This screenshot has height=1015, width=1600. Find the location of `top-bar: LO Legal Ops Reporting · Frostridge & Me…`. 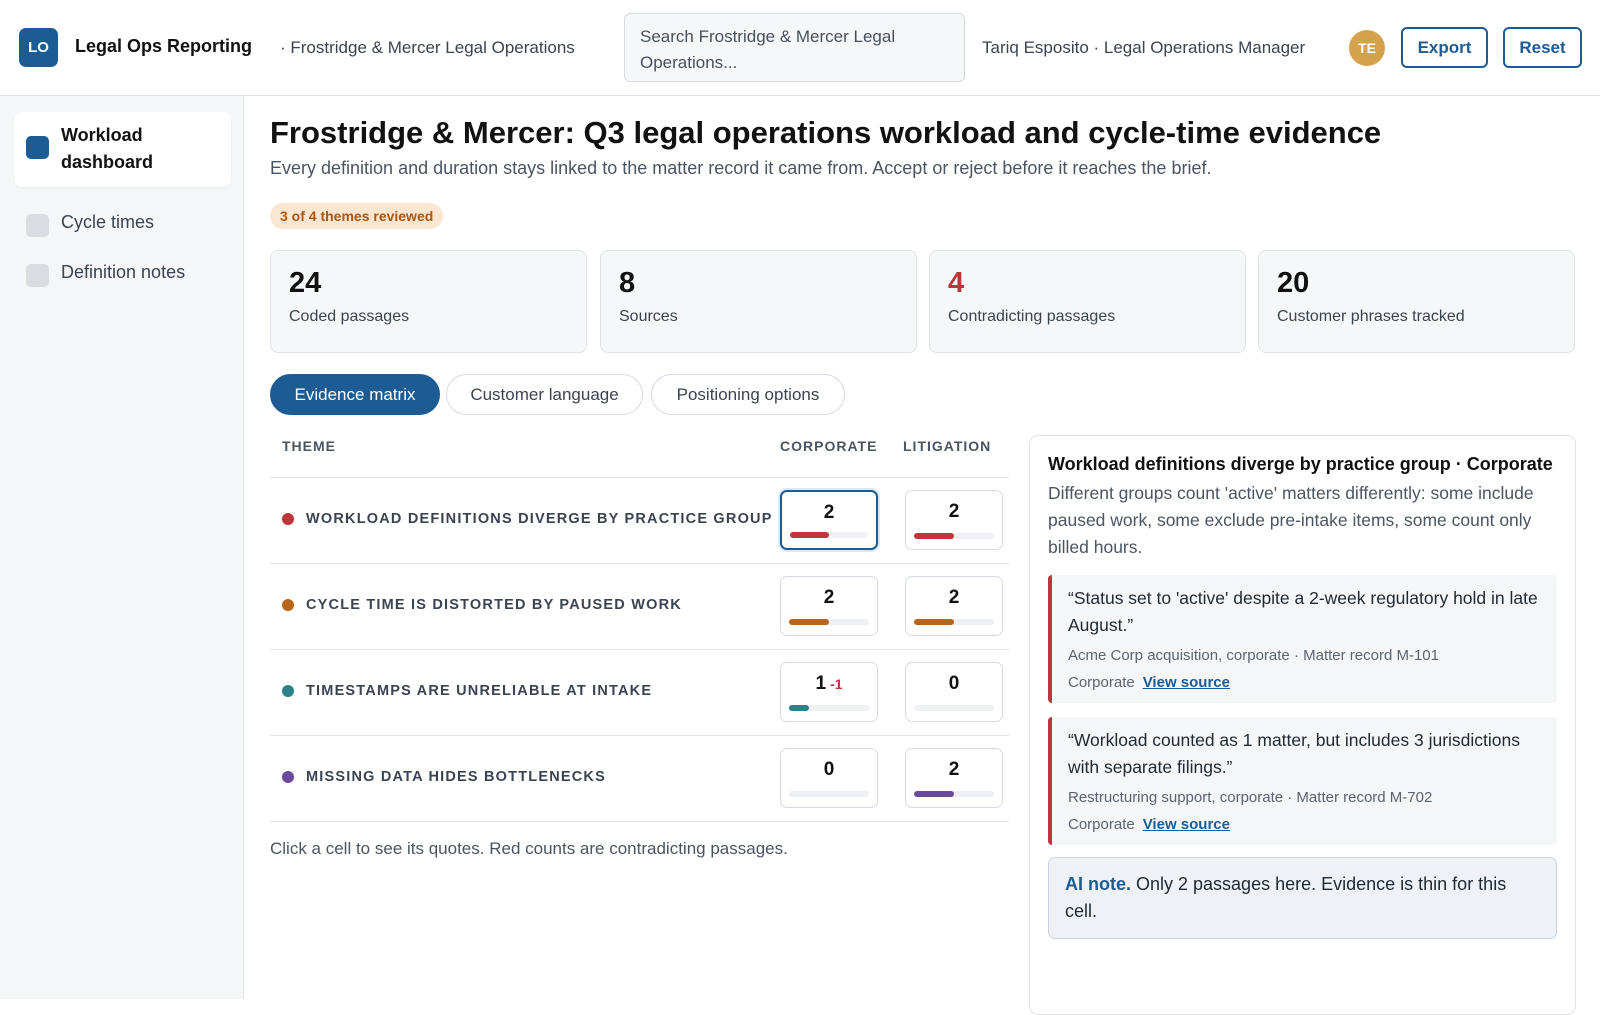

top-bar: LO Legal Ops Reporting · Frostridge & Me… is located at coordinates (800, 48).